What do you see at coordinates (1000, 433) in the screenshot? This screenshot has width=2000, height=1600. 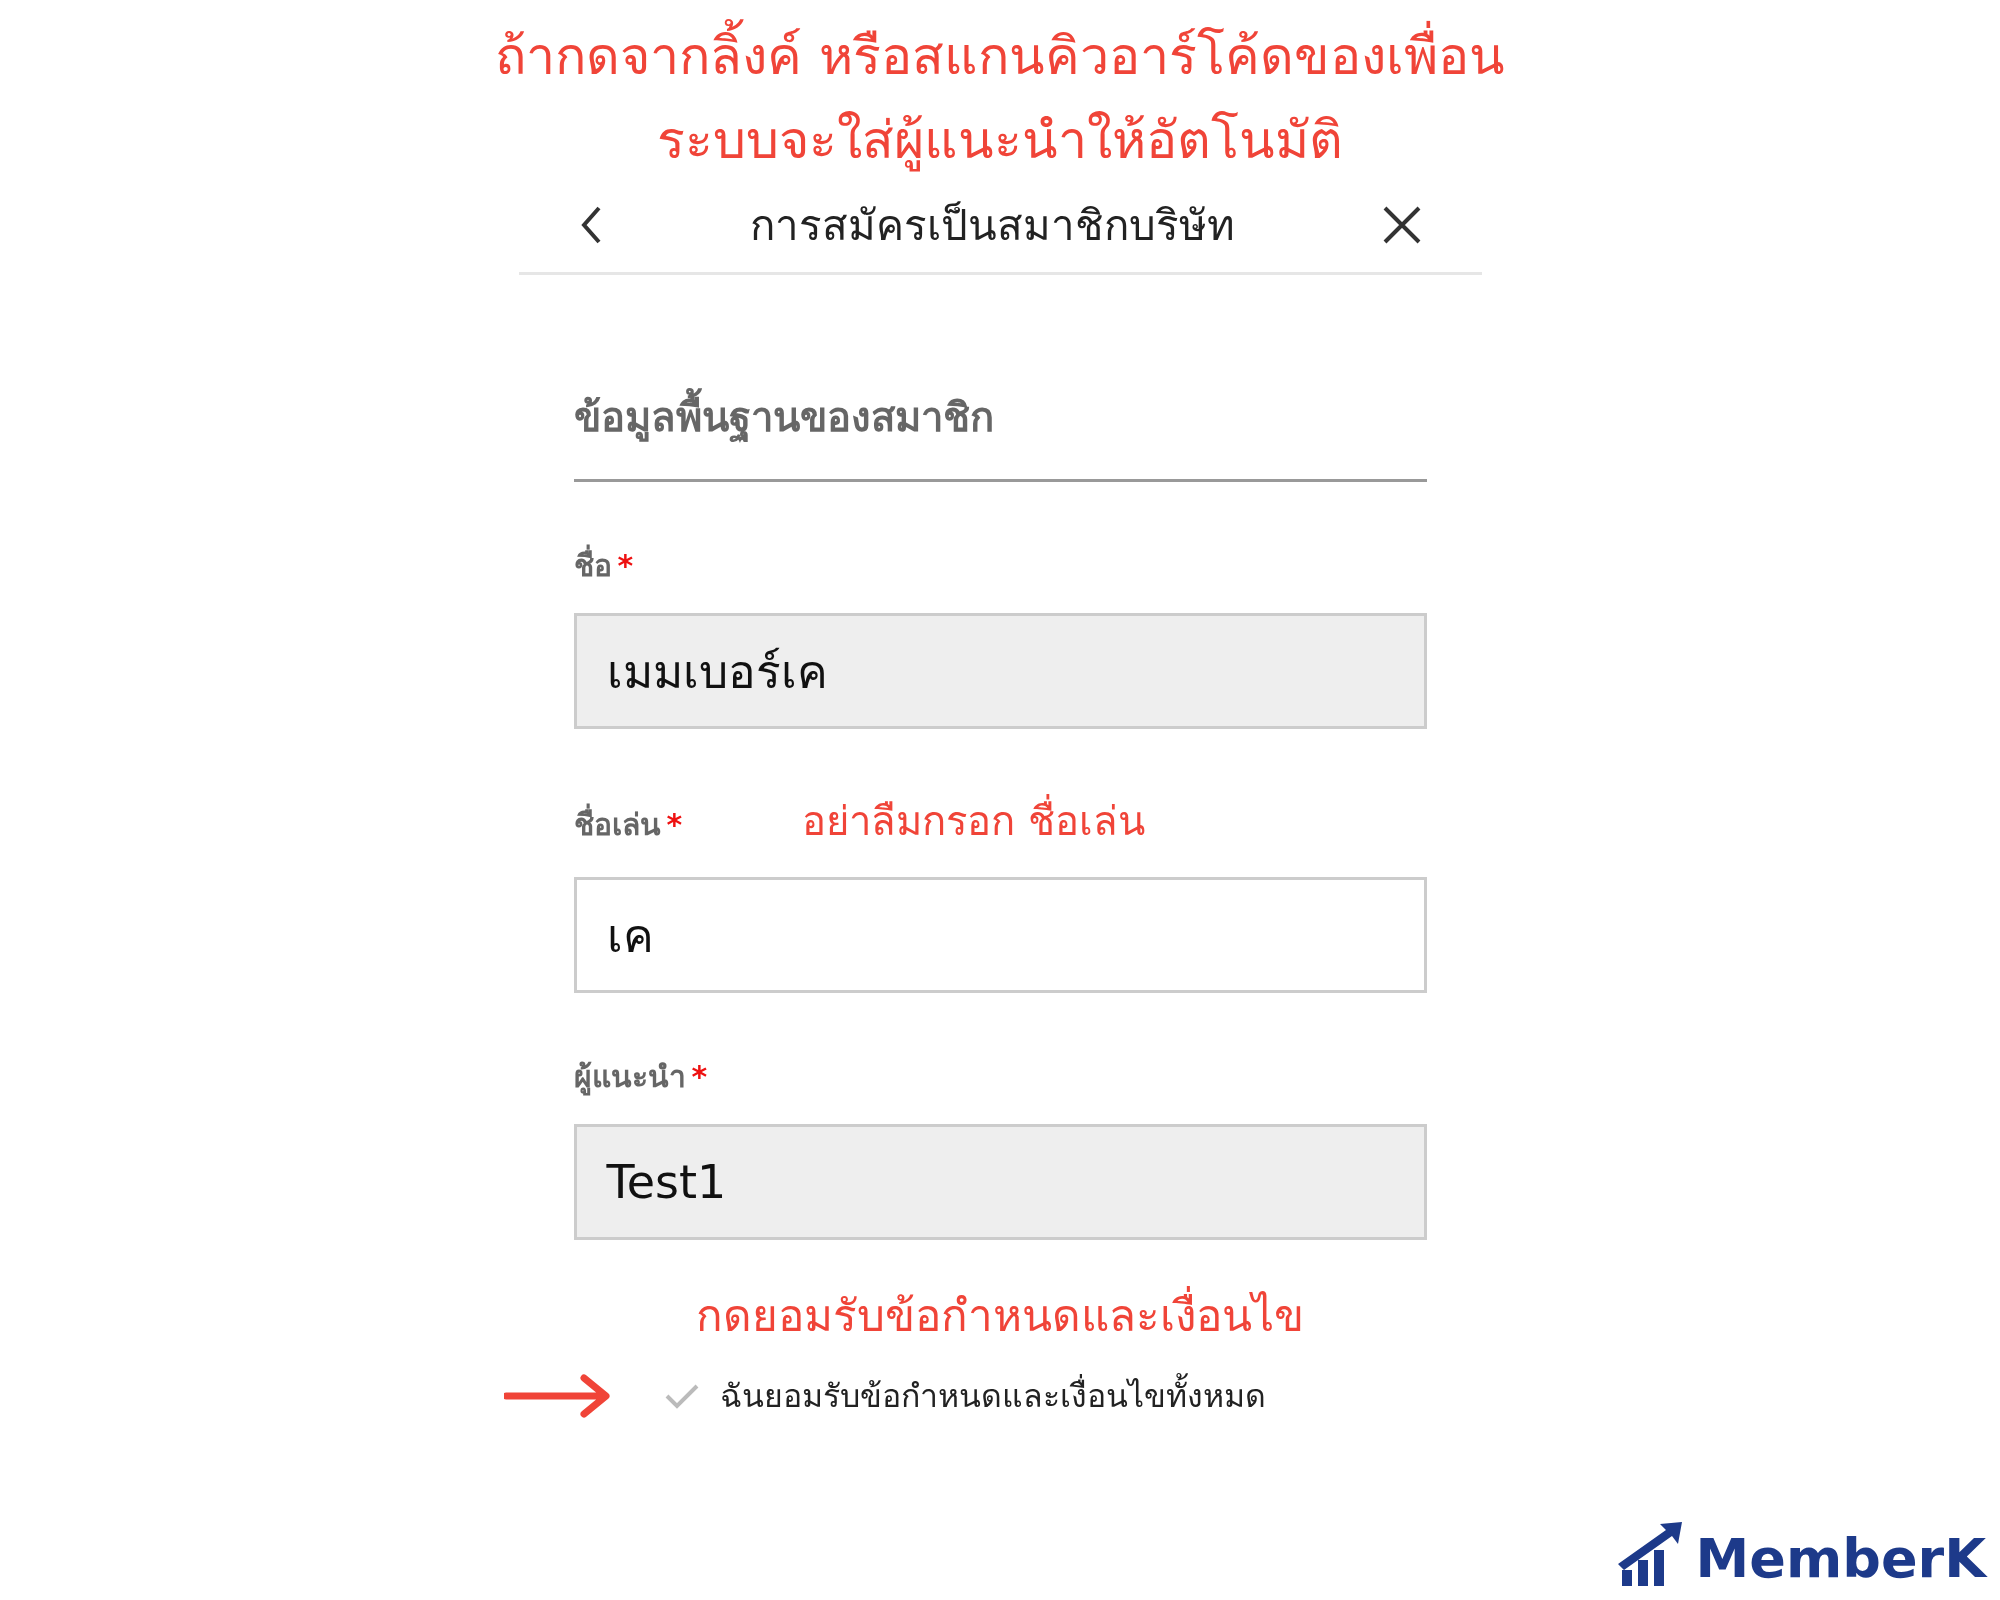 I see `section-title: ข้อมูลพื้นฐานของสมาชิก` at bounding box center [1000, 433].